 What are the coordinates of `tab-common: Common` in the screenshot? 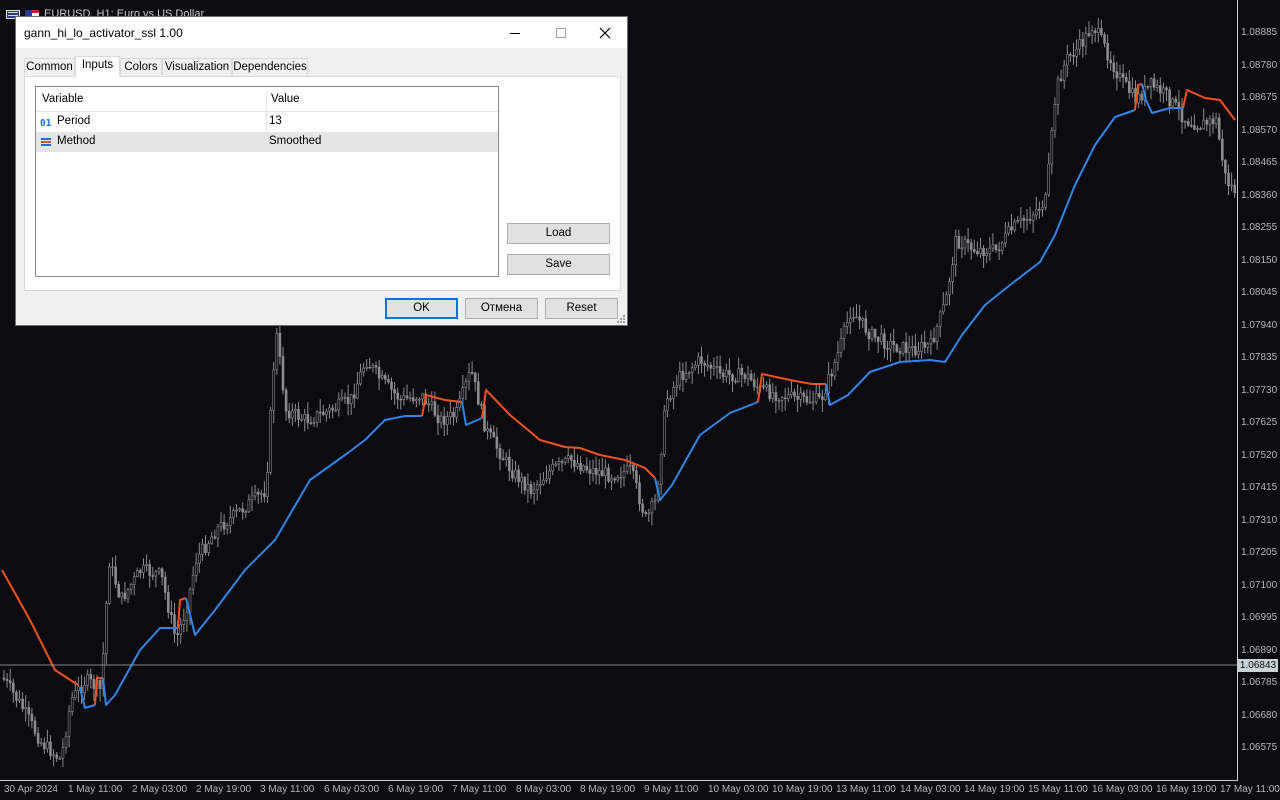 It's located at (49, 66).